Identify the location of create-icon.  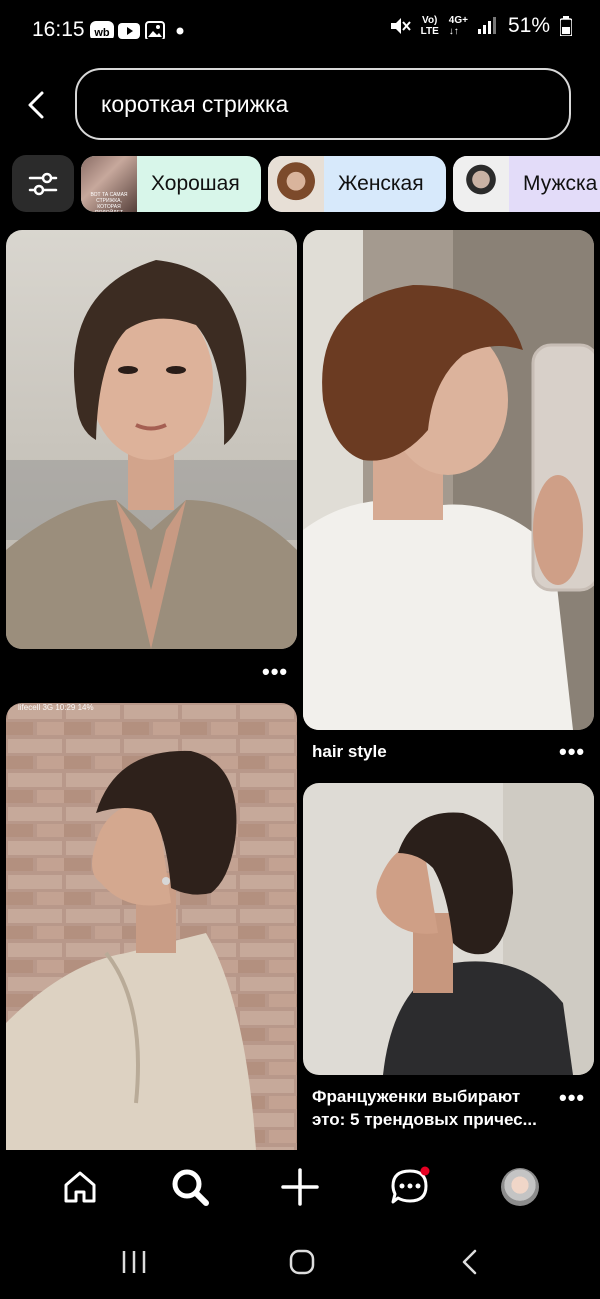
(300, 1187).